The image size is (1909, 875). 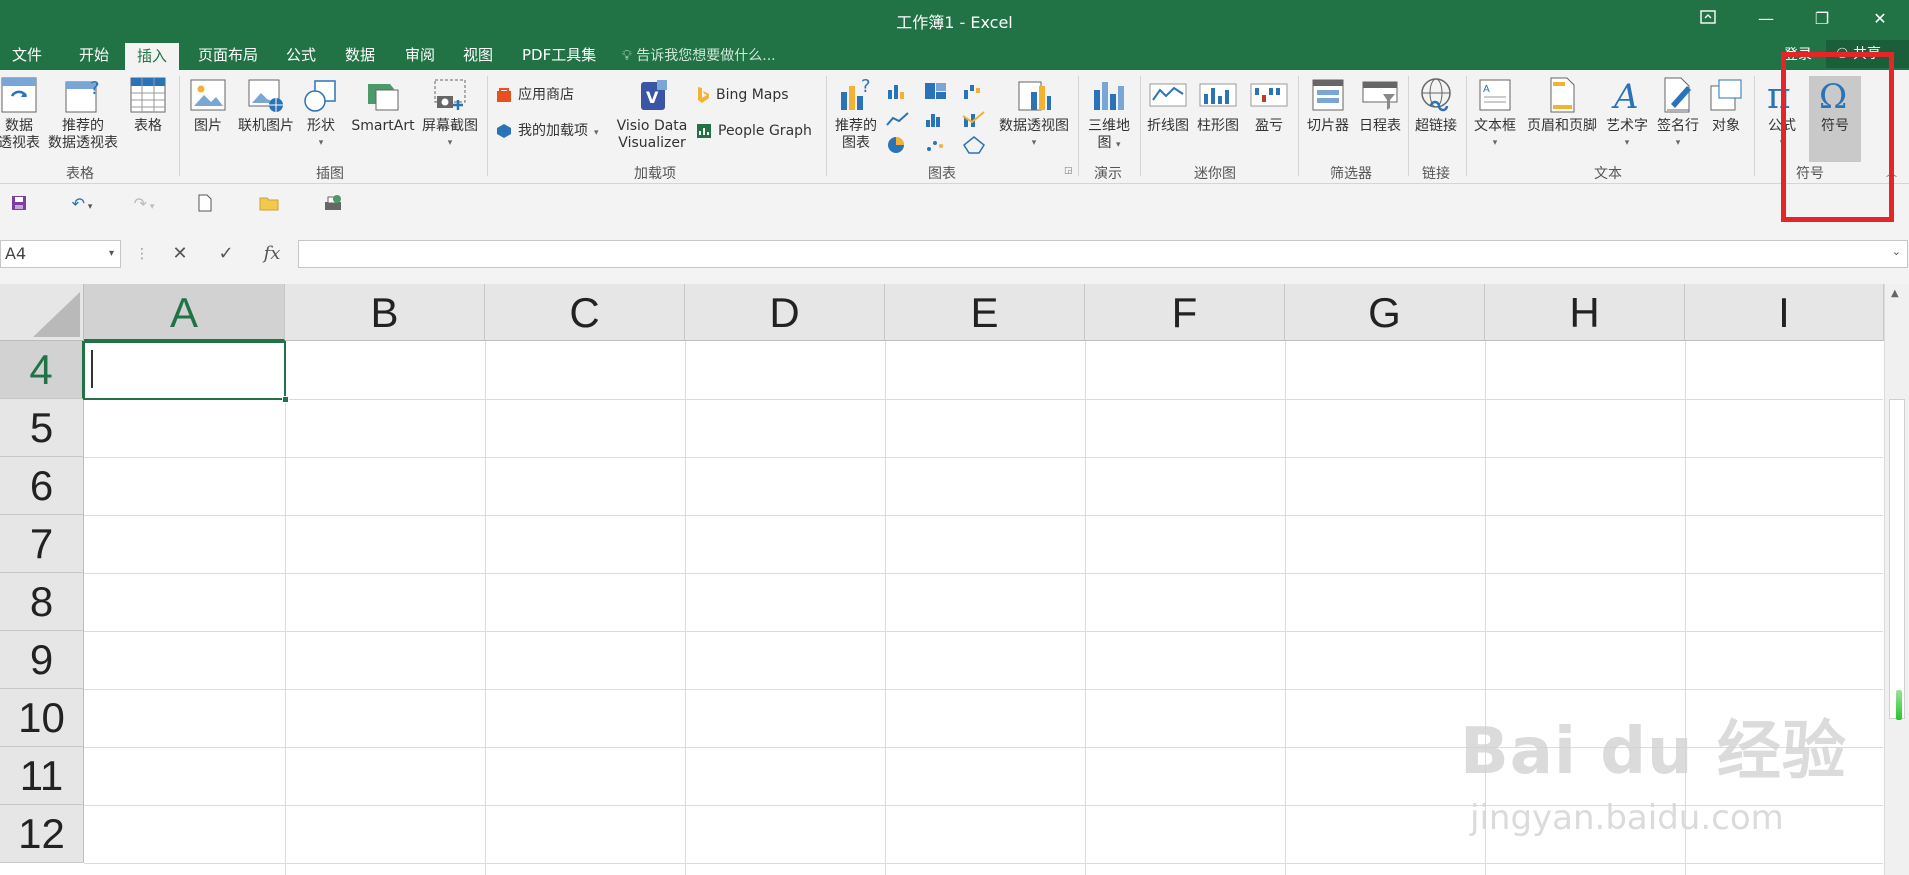 What do you see at coordinates (1436, 105) in the screenshot?
I see `hyperlink-button: 超链接` at bounding box center [1436, 105].